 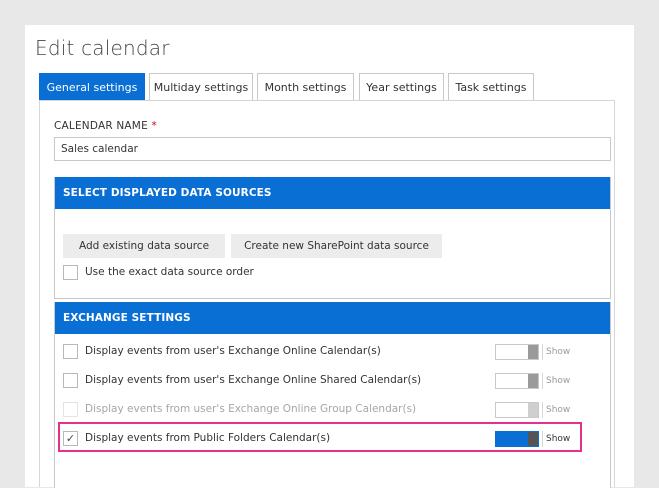 I want to click on public-folders-calendar-toggle, so click(x=517, y=439).